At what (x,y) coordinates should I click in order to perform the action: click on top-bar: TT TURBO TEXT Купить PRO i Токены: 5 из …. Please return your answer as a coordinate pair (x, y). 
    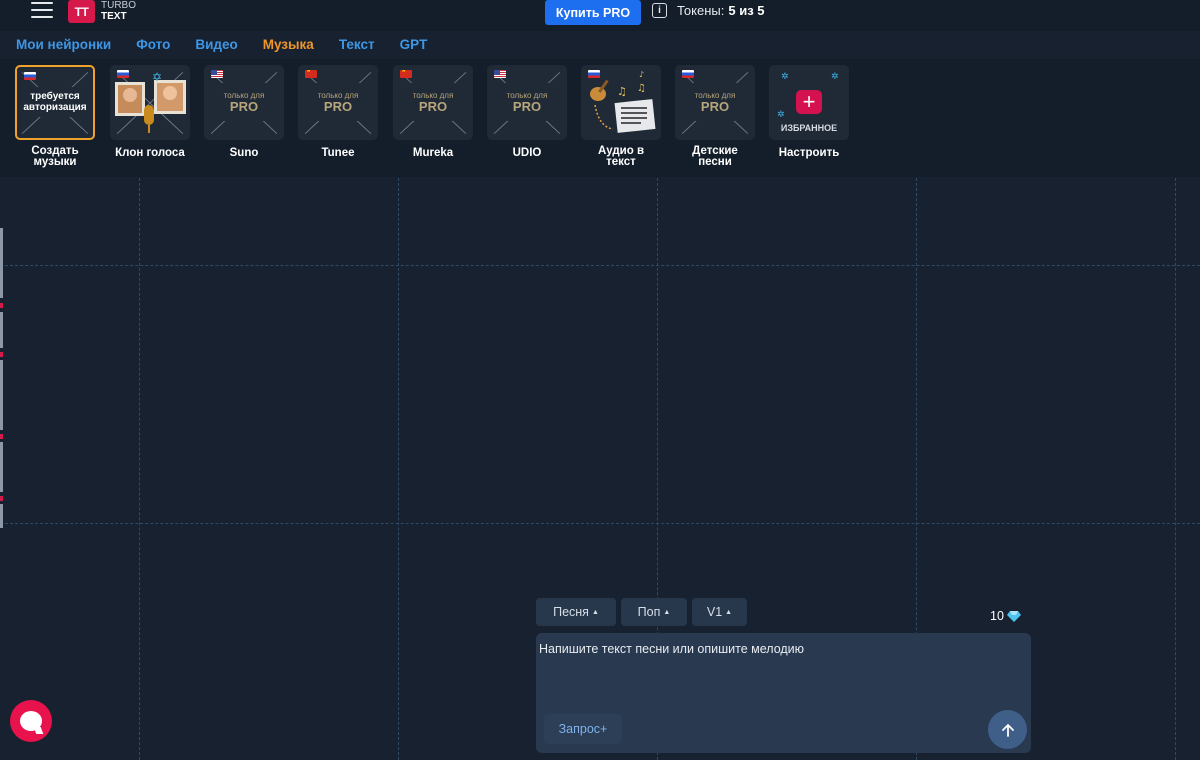
    Looking at the image, I should click on (600, 15).